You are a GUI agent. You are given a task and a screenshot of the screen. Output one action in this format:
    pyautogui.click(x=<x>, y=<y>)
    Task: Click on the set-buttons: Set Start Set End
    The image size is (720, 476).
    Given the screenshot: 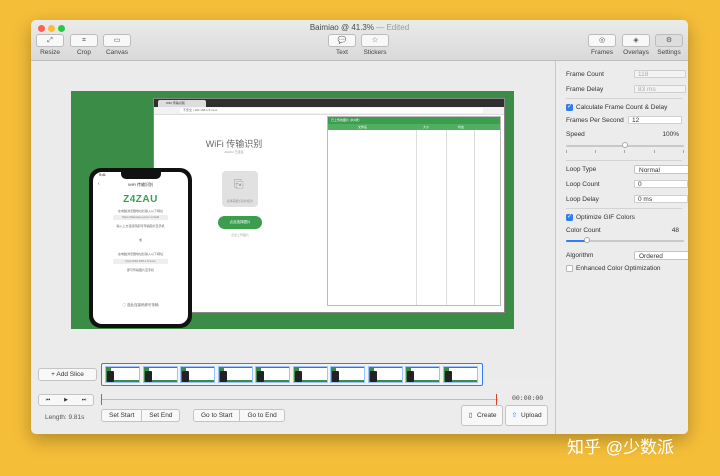 What is the action you would take?
    pyautogui.click(x=141, y=415)
    